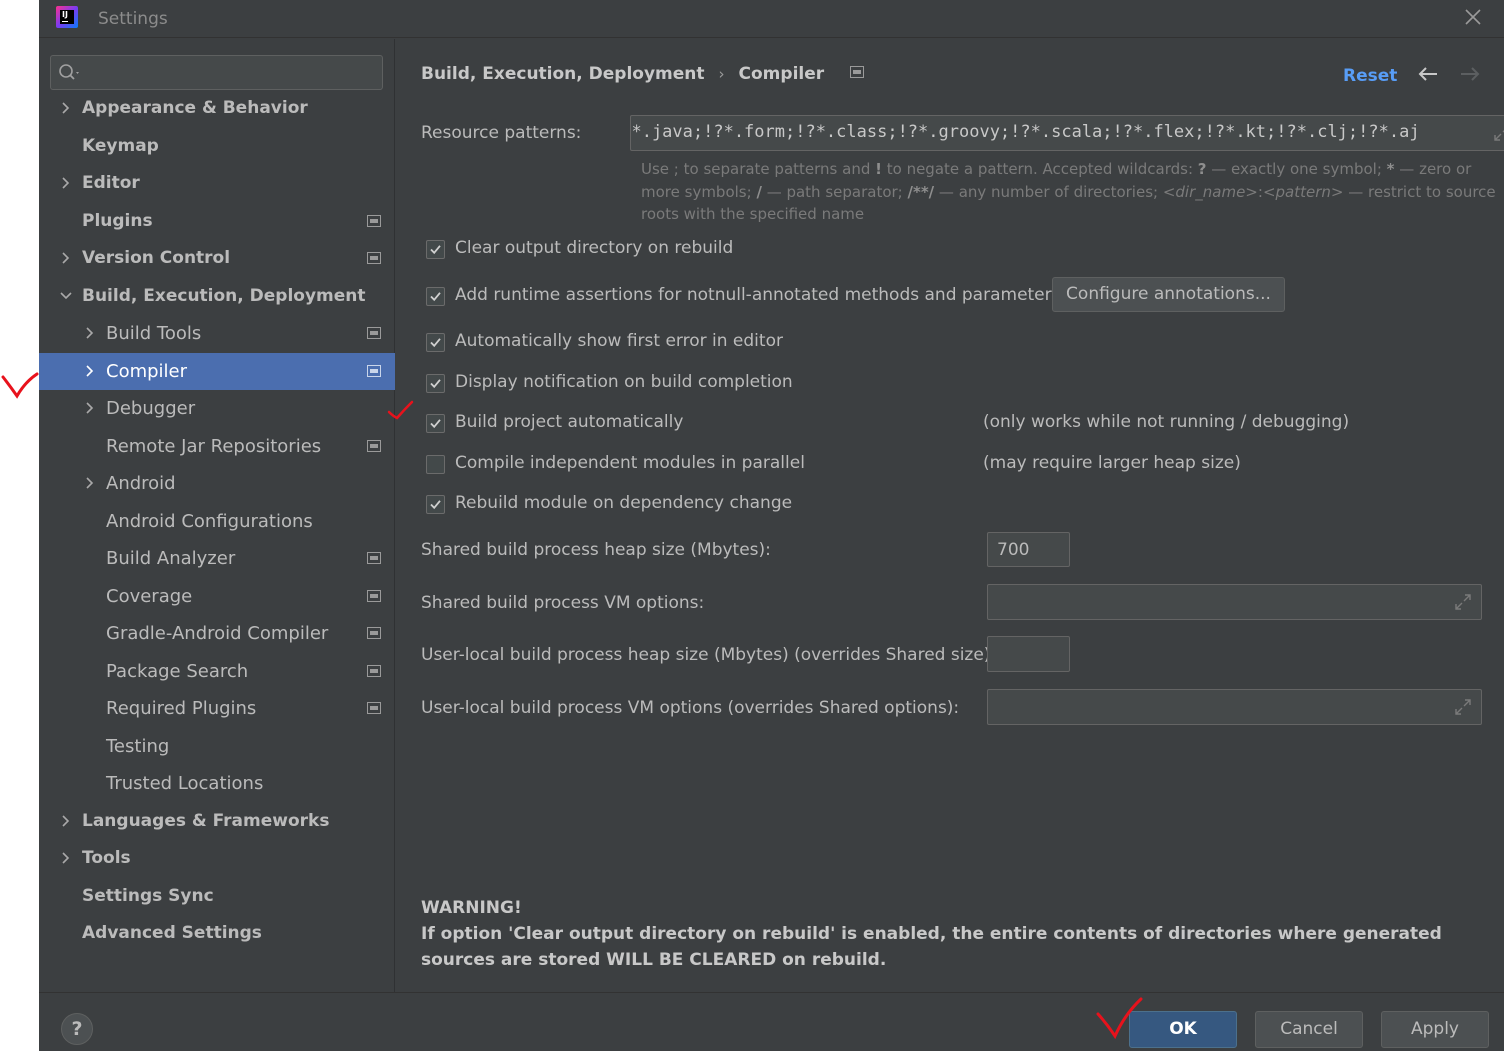  What do you see at coordinates (706, 343) in the screenshot?
I see `option-automatically-show-first-error-in-editor: Automatically show first error in editor` at bounding box center [706, 343].